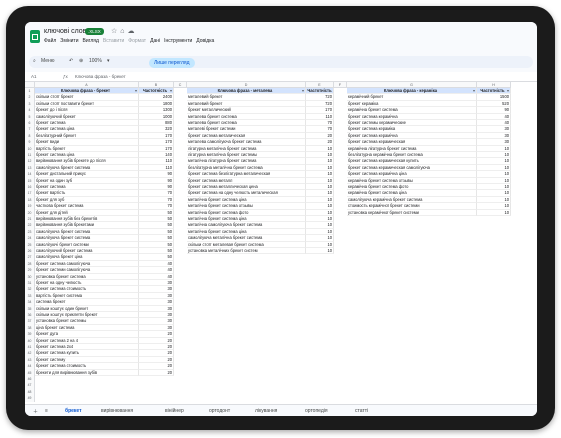 This screenshot has height=438, width=561. Describe the element at coordinates (85, 90) in the screenshot. I see `header-label: Ключова фраза - брекет` at that location.